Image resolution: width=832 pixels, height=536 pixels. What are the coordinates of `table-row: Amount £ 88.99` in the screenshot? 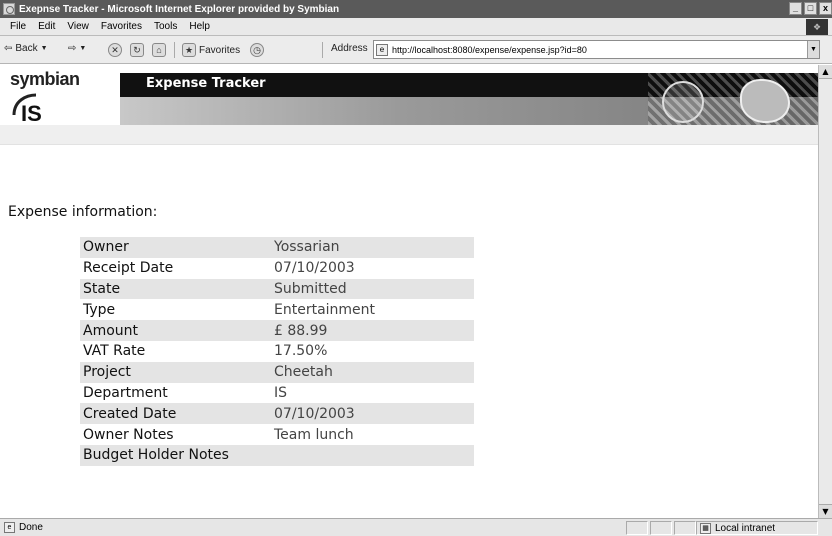 It's located at (277, 330).